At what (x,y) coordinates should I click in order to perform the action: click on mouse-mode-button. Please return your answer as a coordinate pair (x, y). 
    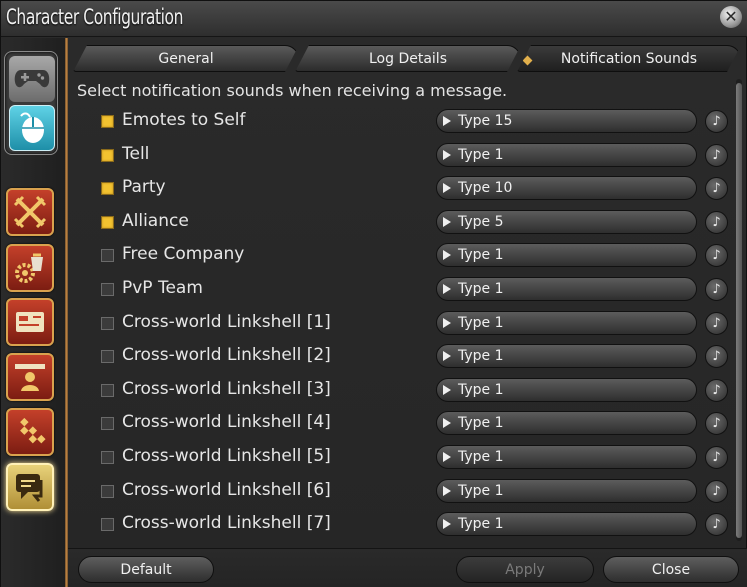
    Looking at the image, I should click on (32, 128).